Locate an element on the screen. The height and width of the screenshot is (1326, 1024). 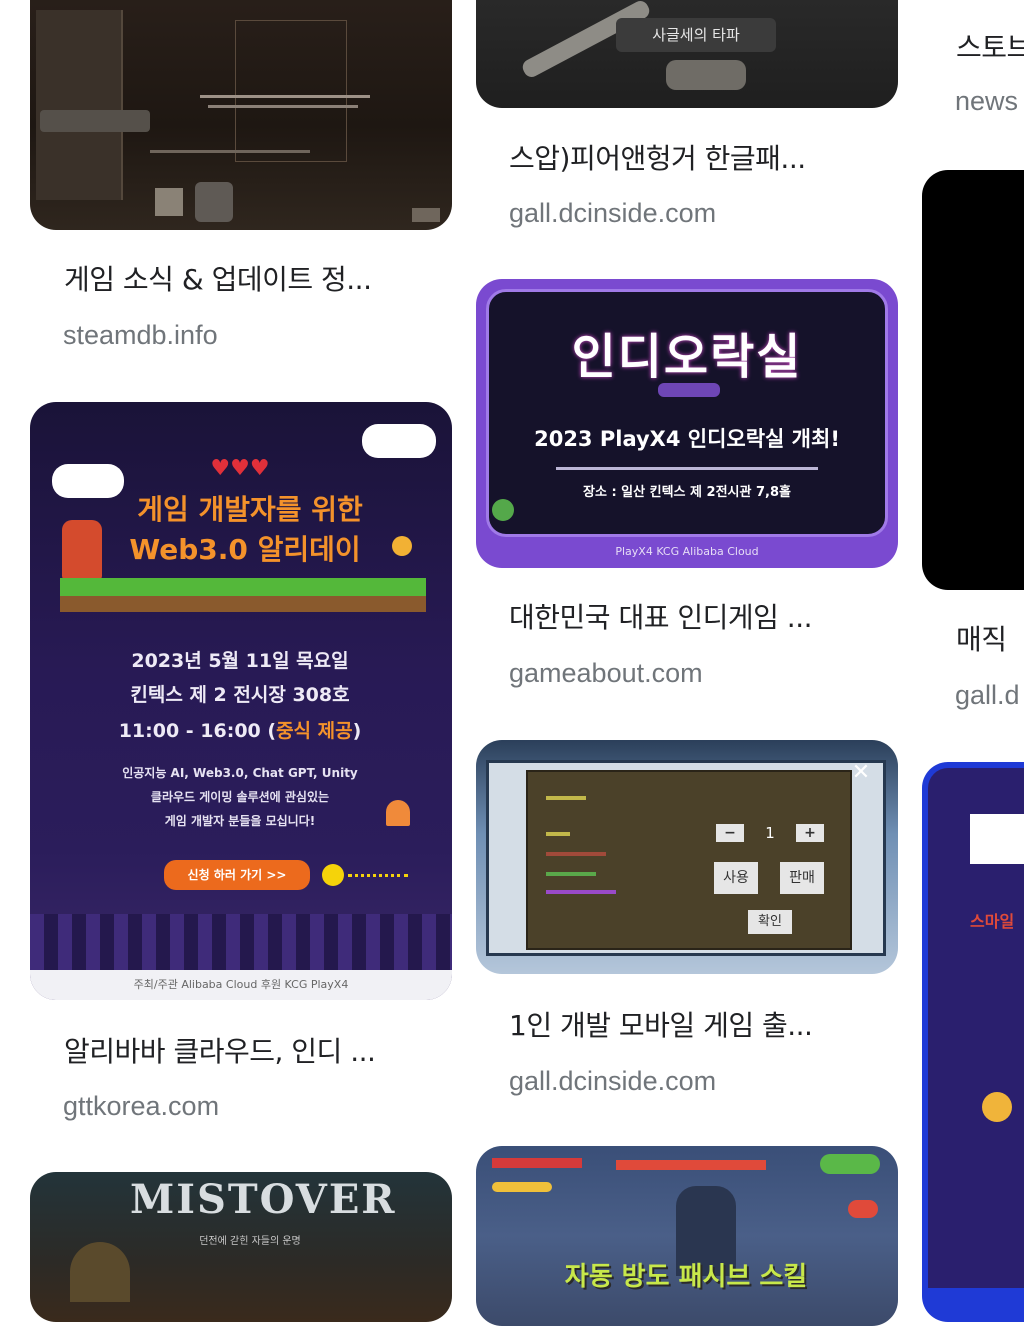
poster-venue: 킨텍스 제 2 전시장 308호 is located at coordinates (240, 695).